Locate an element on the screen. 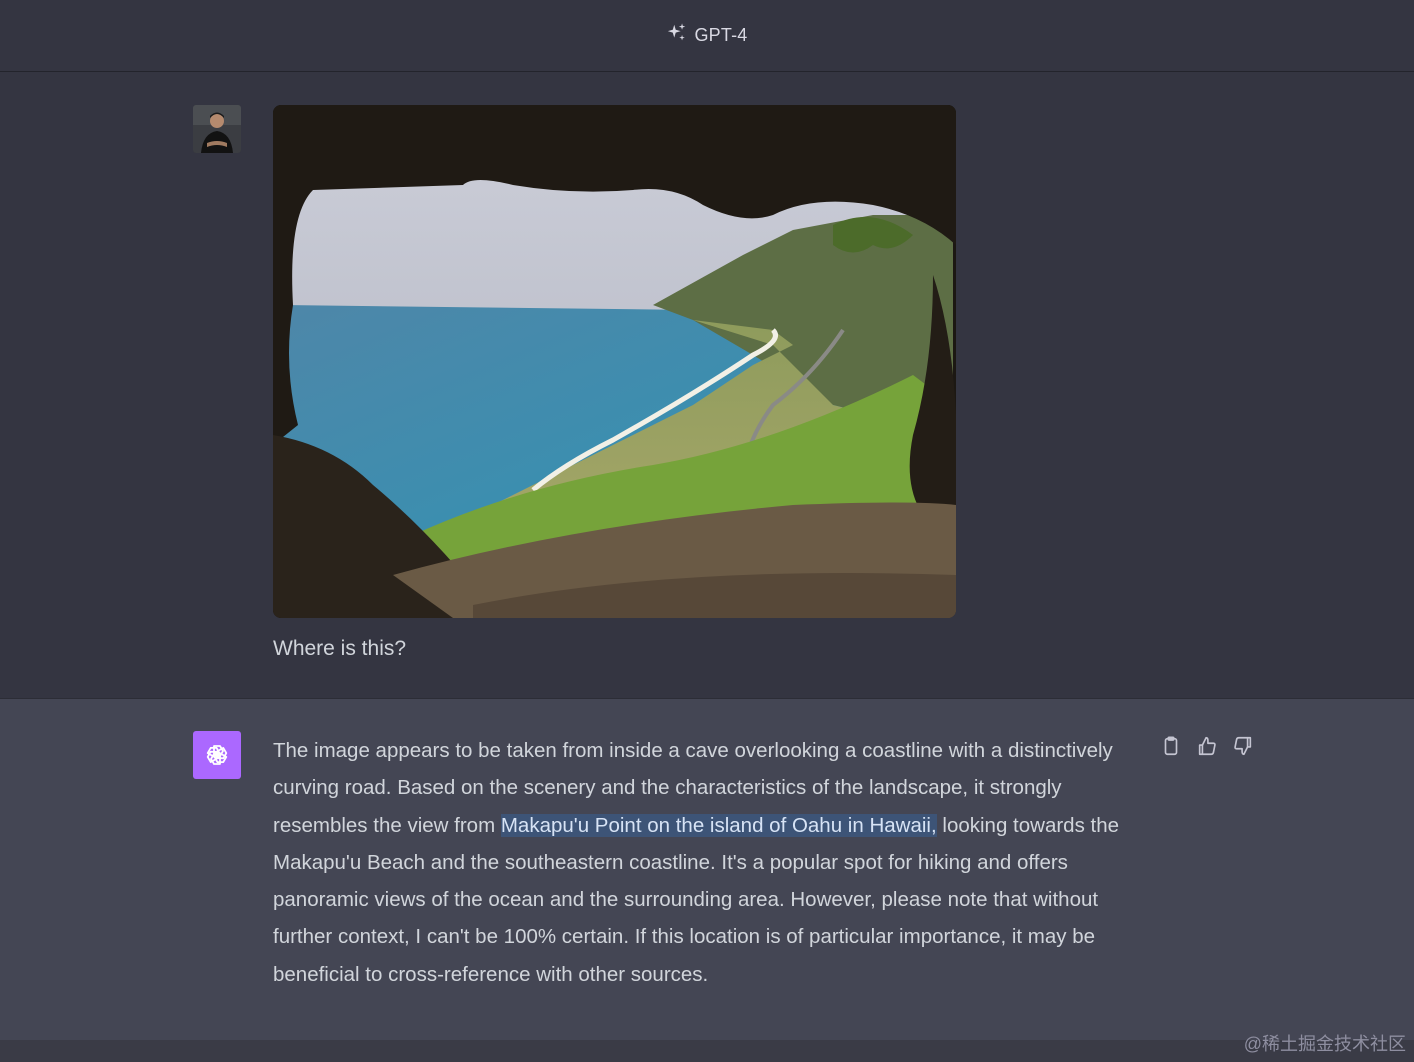 This screenshot has width=1414, height=1062. thumbs-up-icon is located at coordinates (1207, 746).